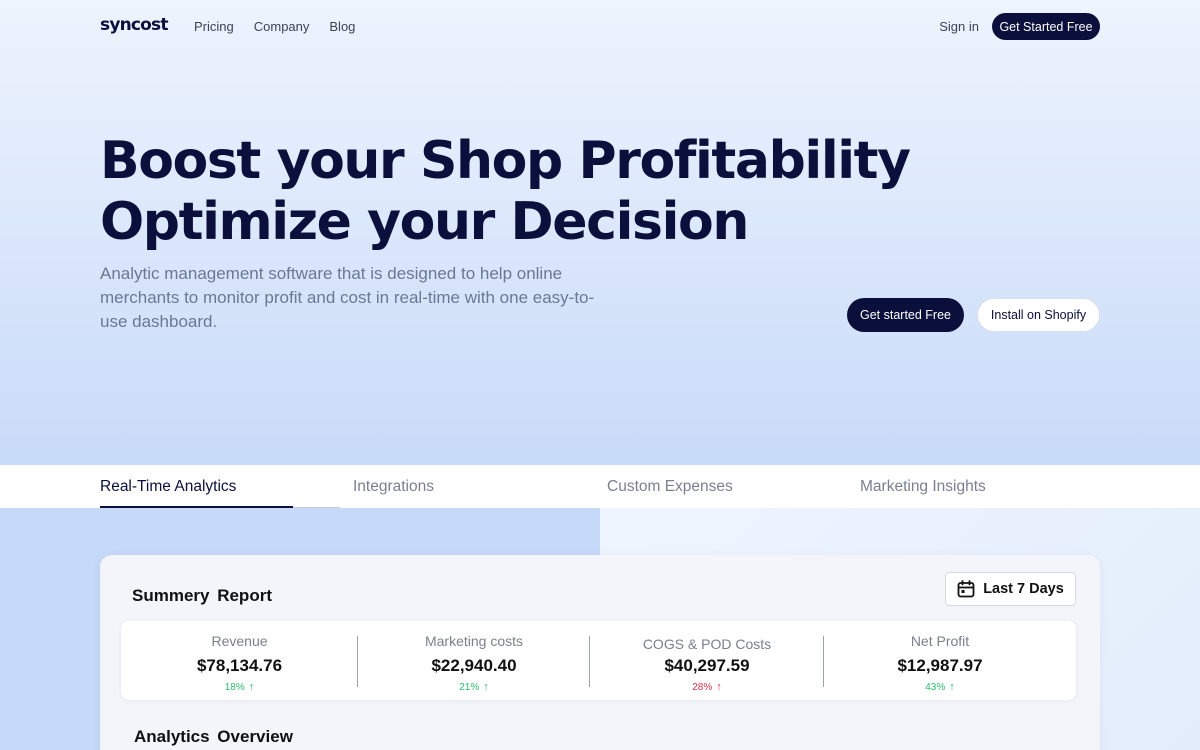  I want to click on stat-marketing-costs: Marketing costs $22,940.40 21% ↑, so click(474, 660).